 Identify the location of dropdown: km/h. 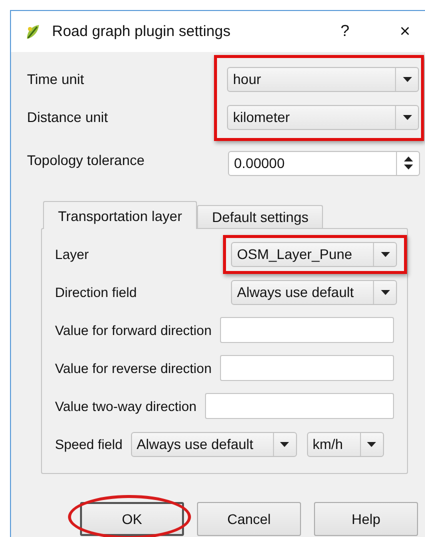
(345, 444).